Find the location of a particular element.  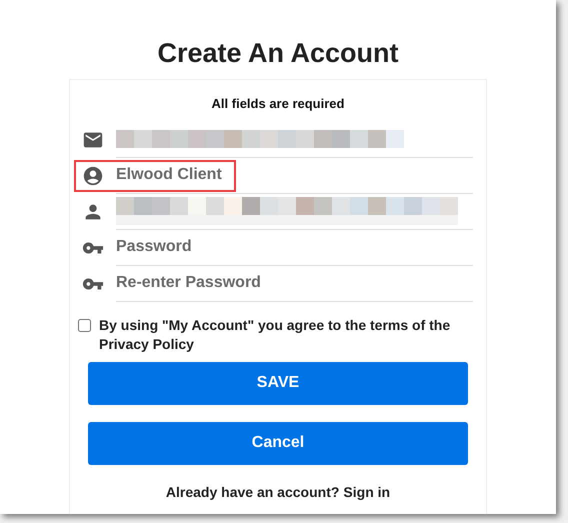

text-field: Password is located at coordinates (294, 247).